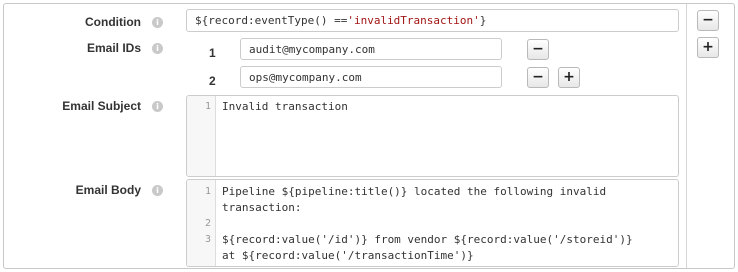  I want to click on condition-expression-prefix: ${record:eventType() ==, so click(271, 20).